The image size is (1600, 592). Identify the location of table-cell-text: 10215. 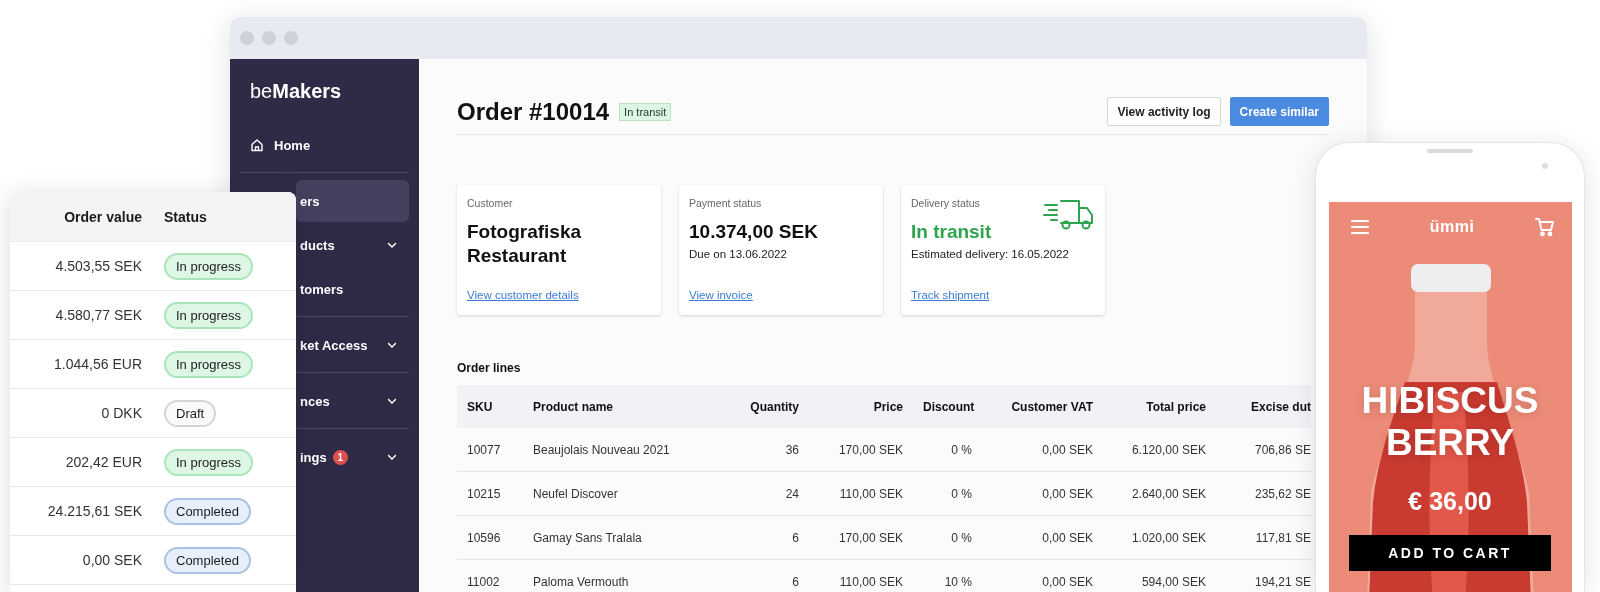
(484, 493).